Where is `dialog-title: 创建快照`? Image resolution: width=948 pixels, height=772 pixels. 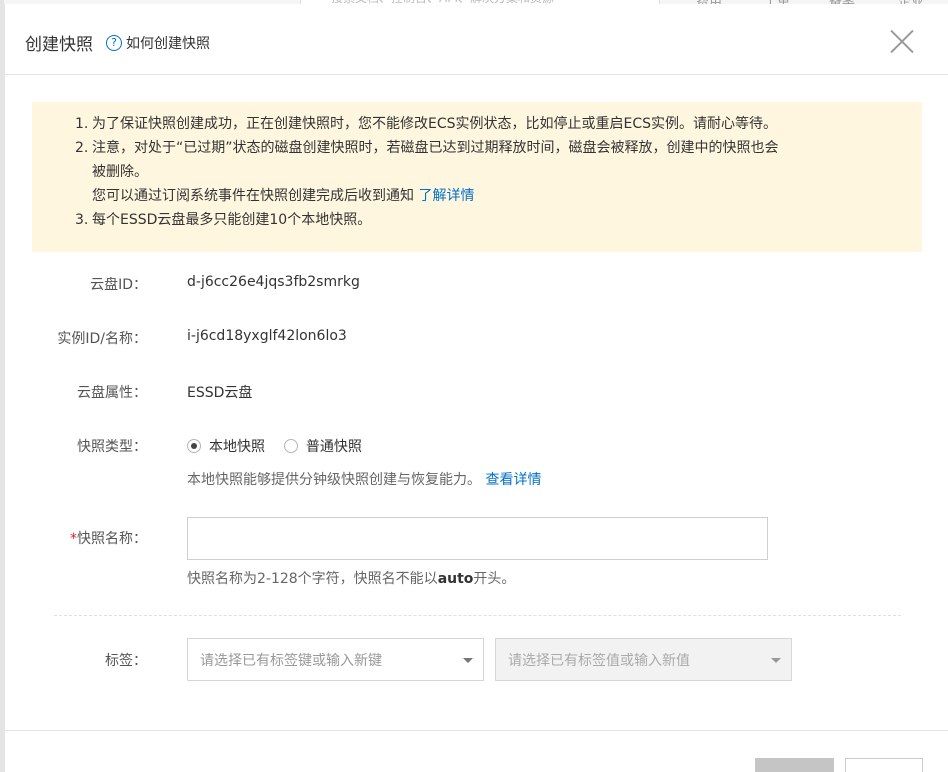
dialog-title: 创建快照 is located at coordinates (59, 45).